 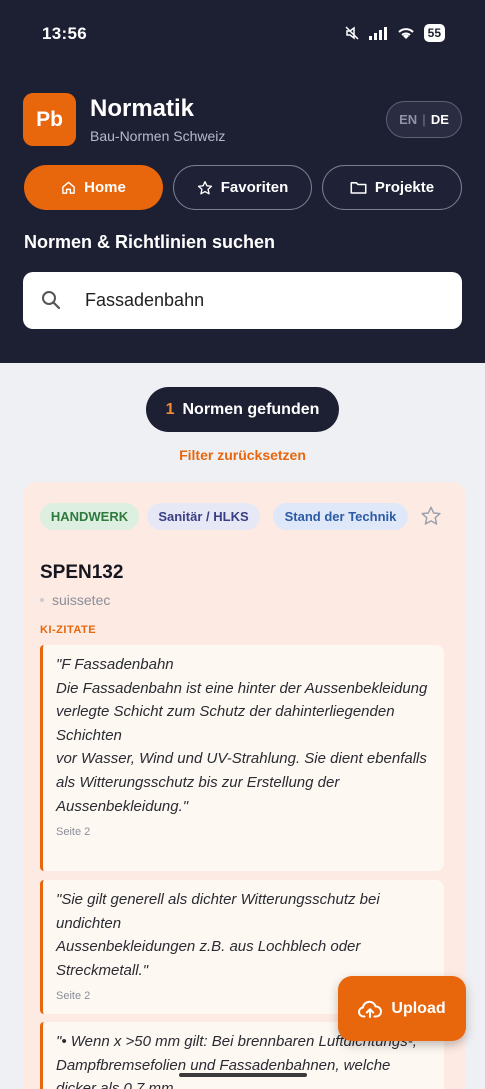 I want to click on upload-label: Upload, so click(x=418, y=1008).